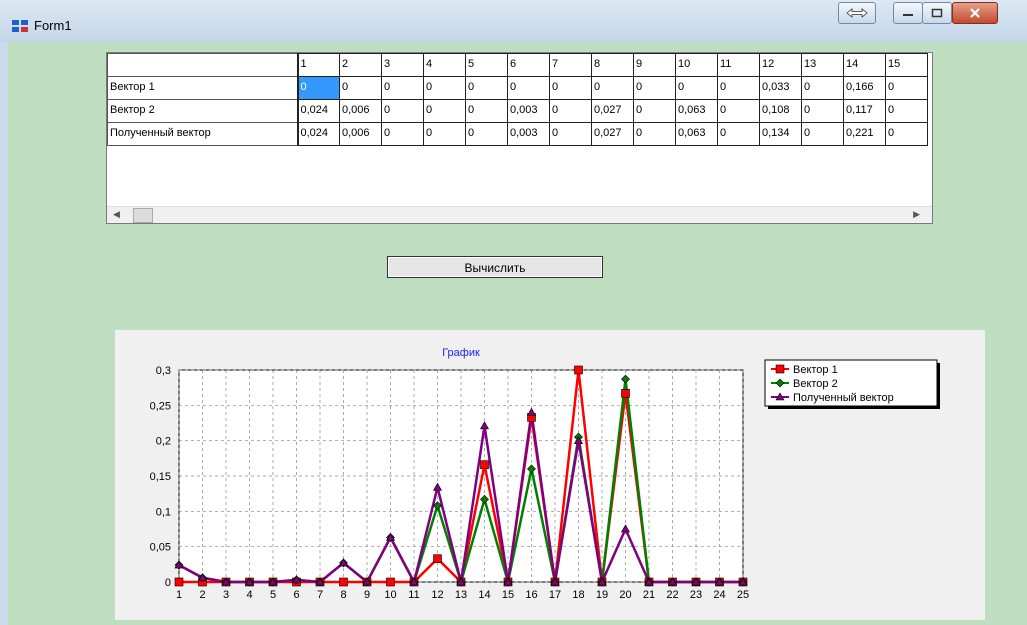  What do you see at coordinates (738, 65) in the screenshot?
I see `column-header: 11` at bounding box center [738, 65].